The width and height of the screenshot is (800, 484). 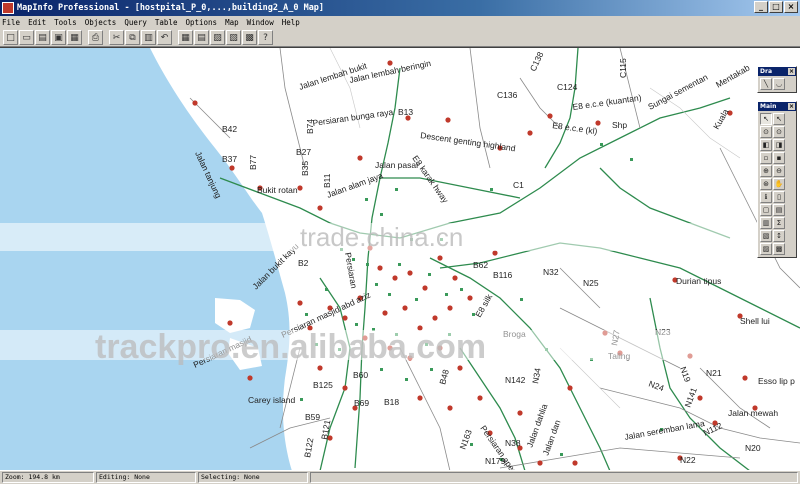 I want to click on menu-map: Map, so click(x=232, y=22).